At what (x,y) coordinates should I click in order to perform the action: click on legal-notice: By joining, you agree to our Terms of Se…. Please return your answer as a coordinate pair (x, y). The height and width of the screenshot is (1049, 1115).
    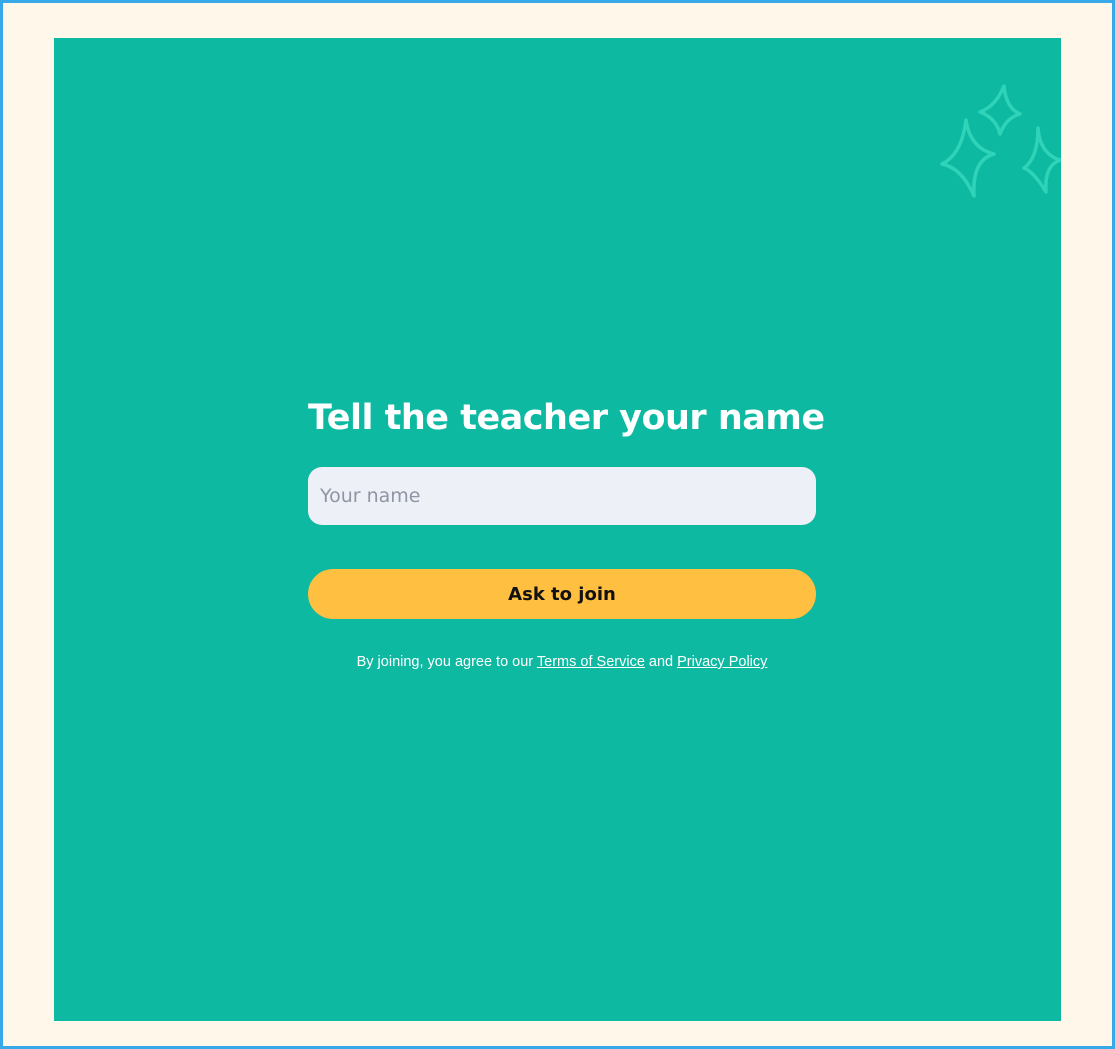
    Looking at the image, I should click on (562, 662).